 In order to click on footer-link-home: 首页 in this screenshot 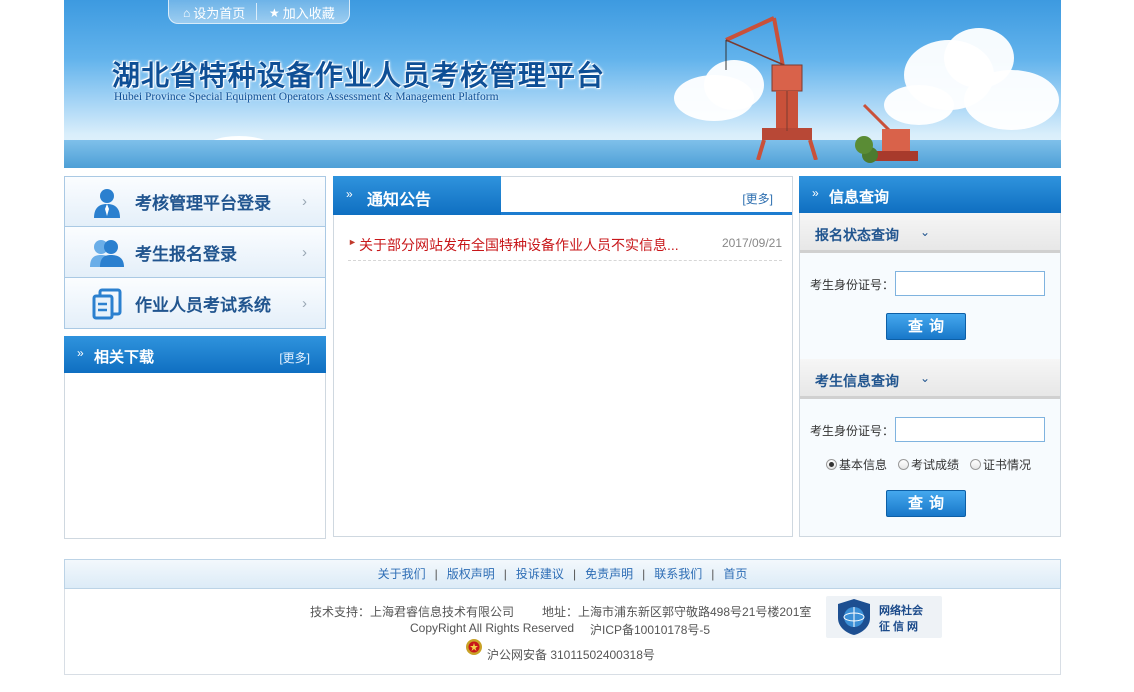, I will do `click(735, 574)`.